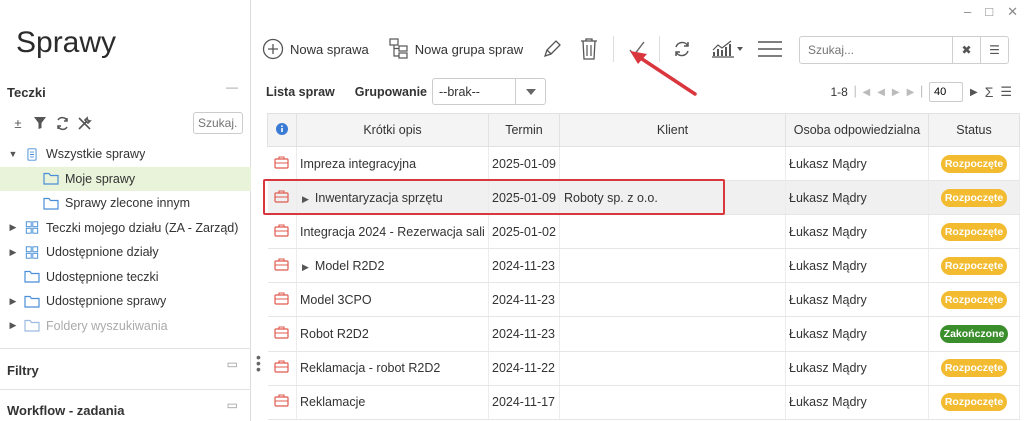 Image resolution: width=1024 pixels, height=421 pixels. I want to click on prev-page-icon: ◀, so click(881, 92).